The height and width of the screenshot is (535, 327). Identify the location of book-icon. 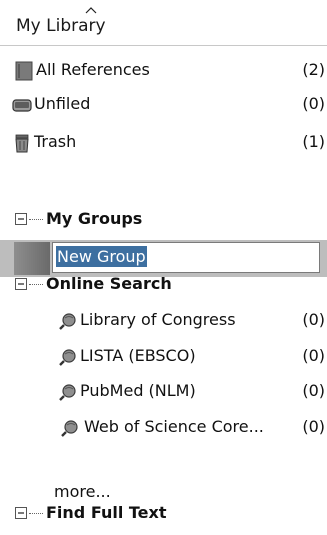
(24, 71).